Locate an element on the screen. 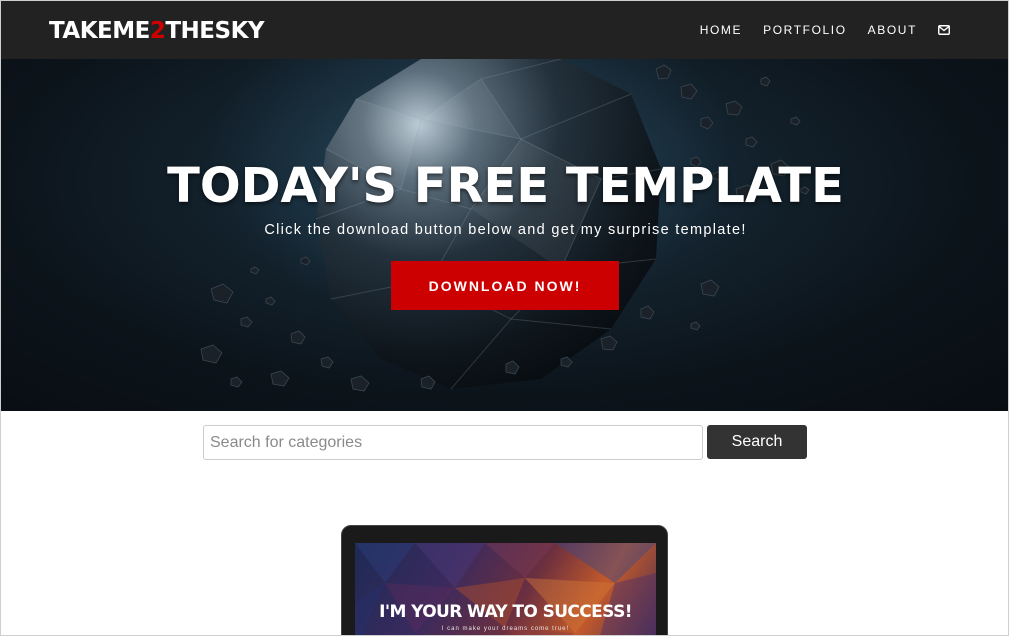 The width and height of the screenshot is (1009, 636). search-button: Search is located at coordinates (757, 442).